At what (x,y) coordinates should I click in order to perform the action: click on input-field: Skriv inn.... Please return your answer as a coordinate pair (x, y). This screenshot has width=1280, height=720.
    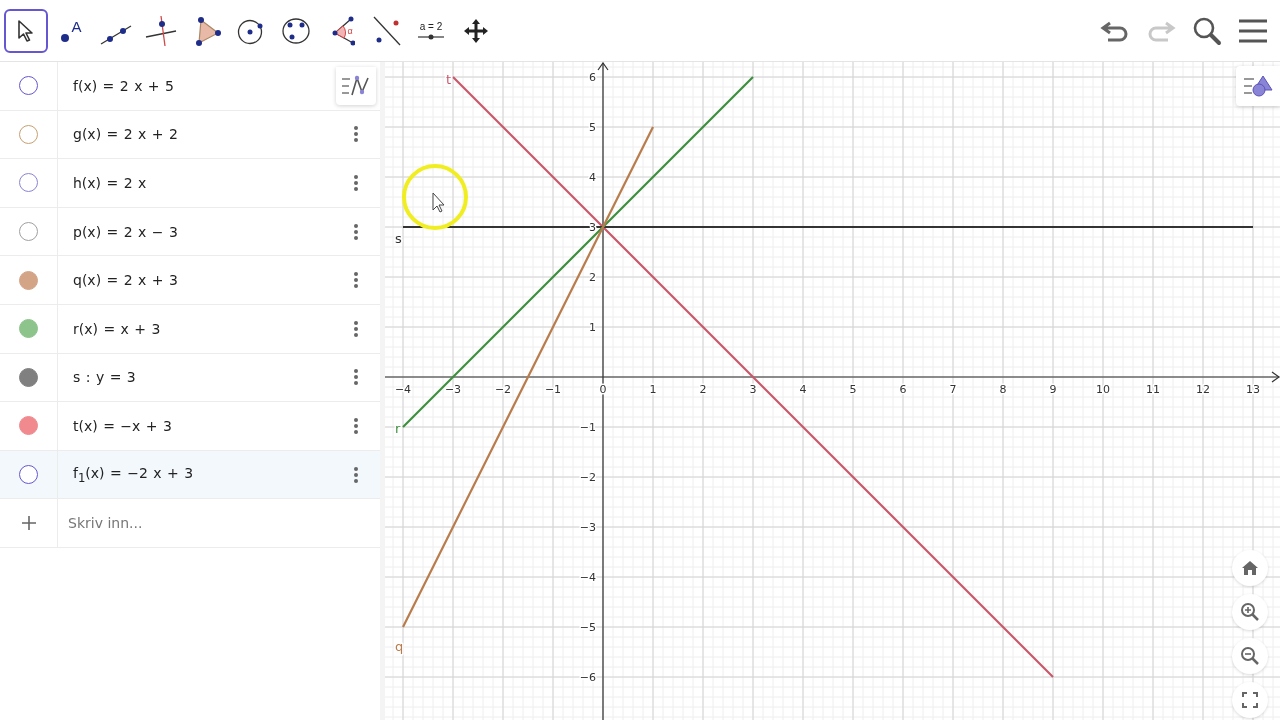
    Looking at the image, I should click on (214, 523).